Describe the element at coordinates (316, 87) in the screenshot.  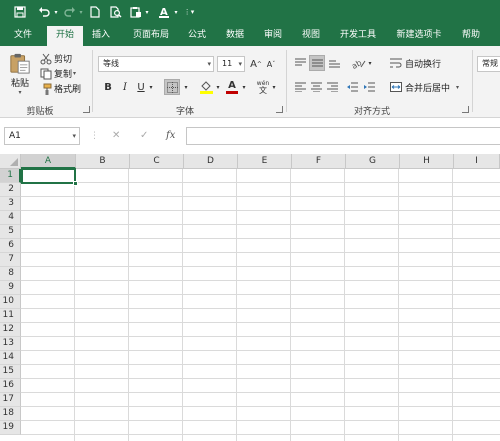
I see `align-center-button` at that location.